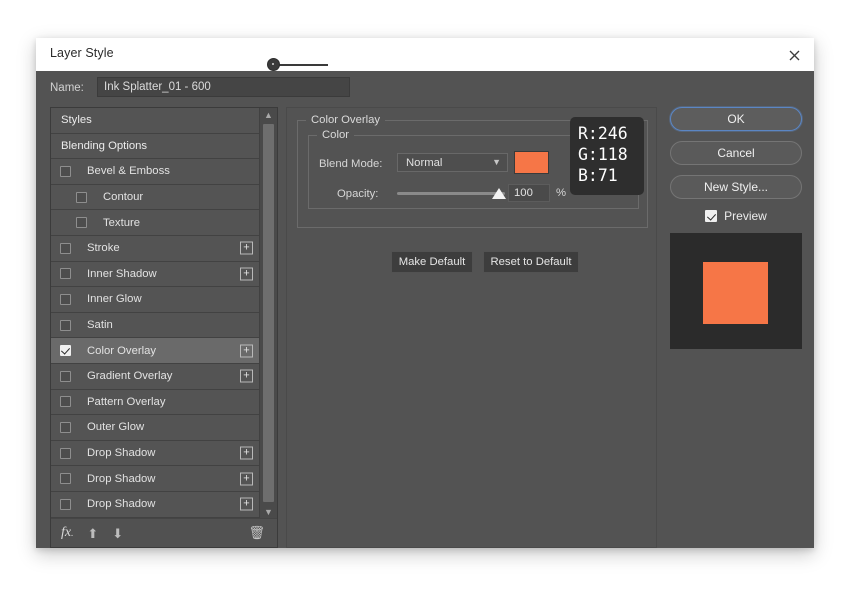 The width and height of the screenshot is (850, 598). What do you see at coordinates (103, 248) in the screenshot?
I see `style-row-label: Stroke` at bounding box center [103, 248].